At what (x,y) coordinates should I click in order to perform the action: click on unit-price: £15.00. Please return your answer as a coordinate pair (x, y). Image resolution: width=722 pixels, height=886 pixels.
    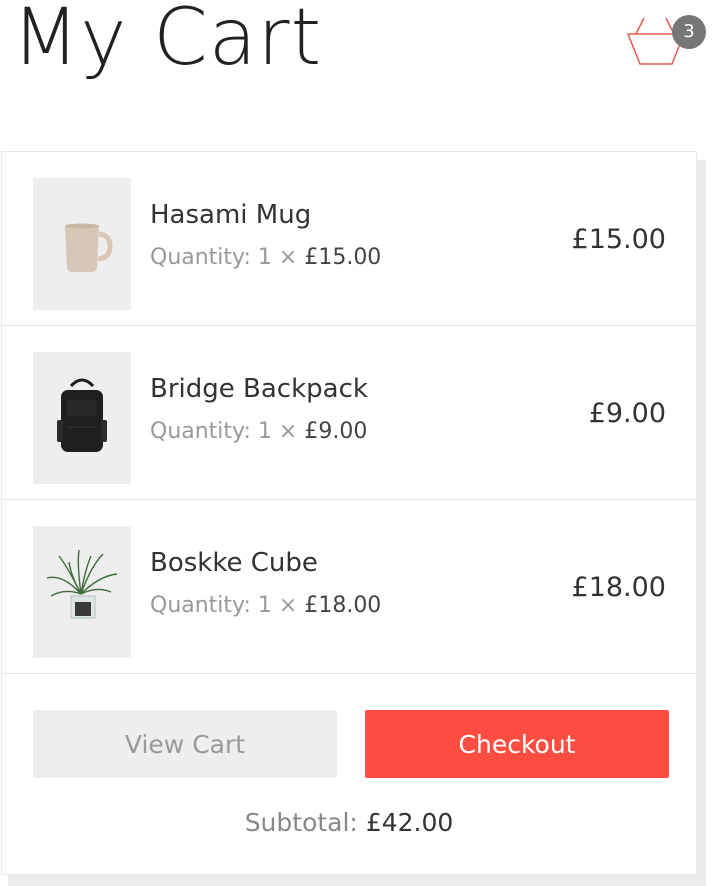
    Looking at the image, I should click on (343, 257).